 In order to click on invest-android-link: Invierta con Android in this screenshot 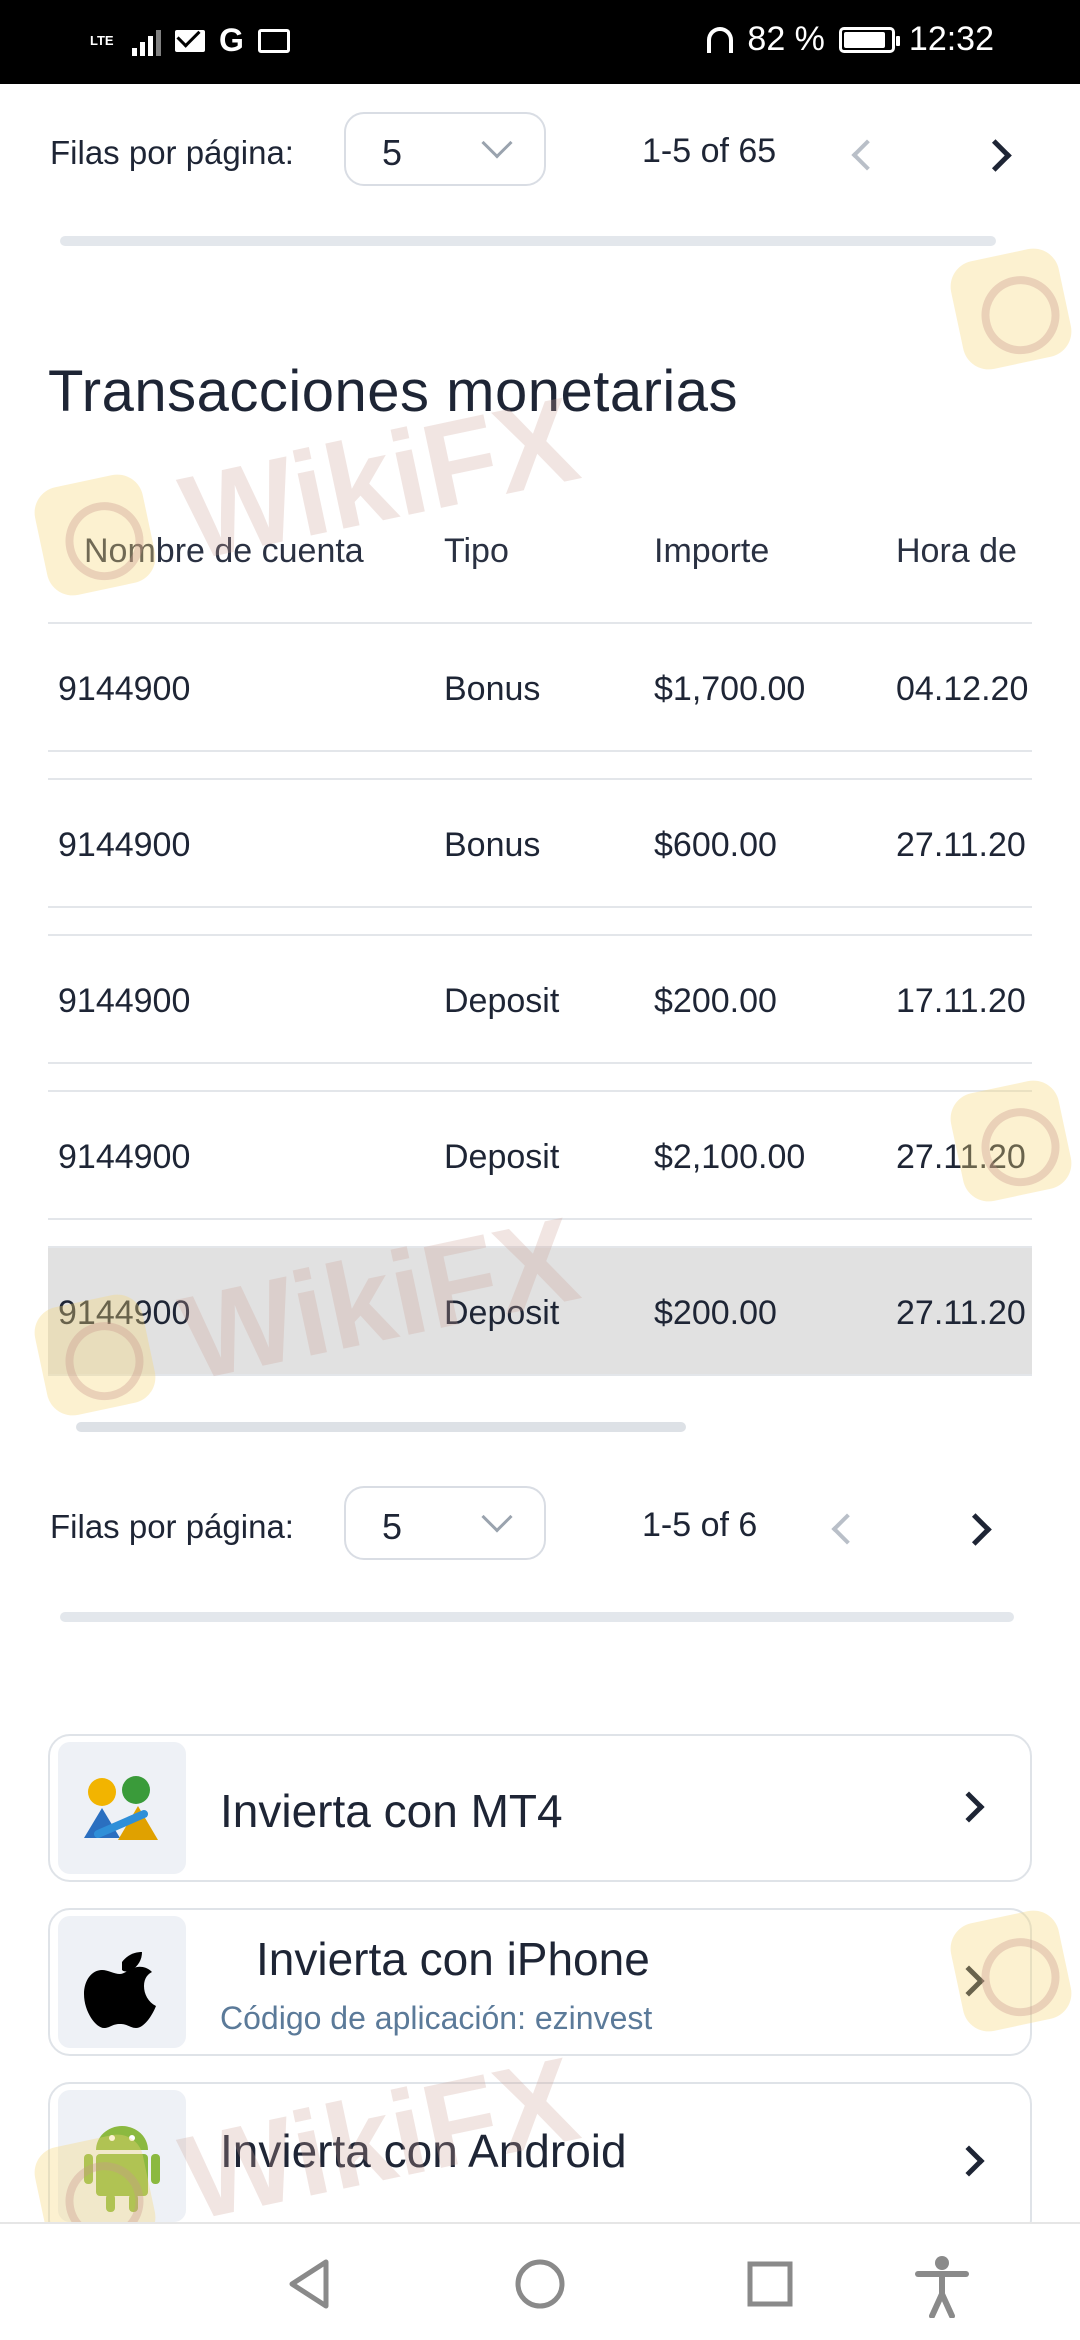, I will do `click(540, 2162)`.